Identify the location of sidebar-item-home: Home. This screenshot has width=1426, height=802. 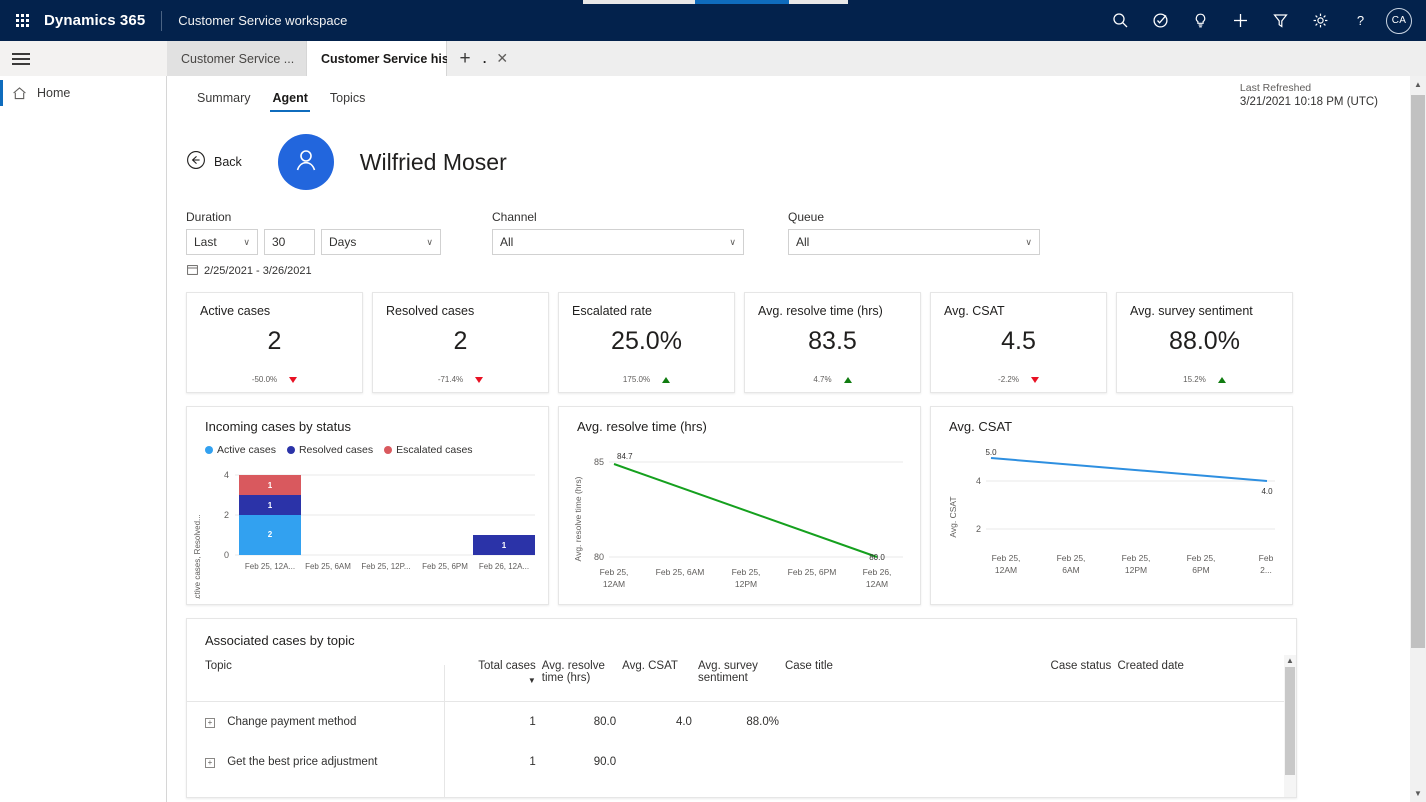
(83, 93).